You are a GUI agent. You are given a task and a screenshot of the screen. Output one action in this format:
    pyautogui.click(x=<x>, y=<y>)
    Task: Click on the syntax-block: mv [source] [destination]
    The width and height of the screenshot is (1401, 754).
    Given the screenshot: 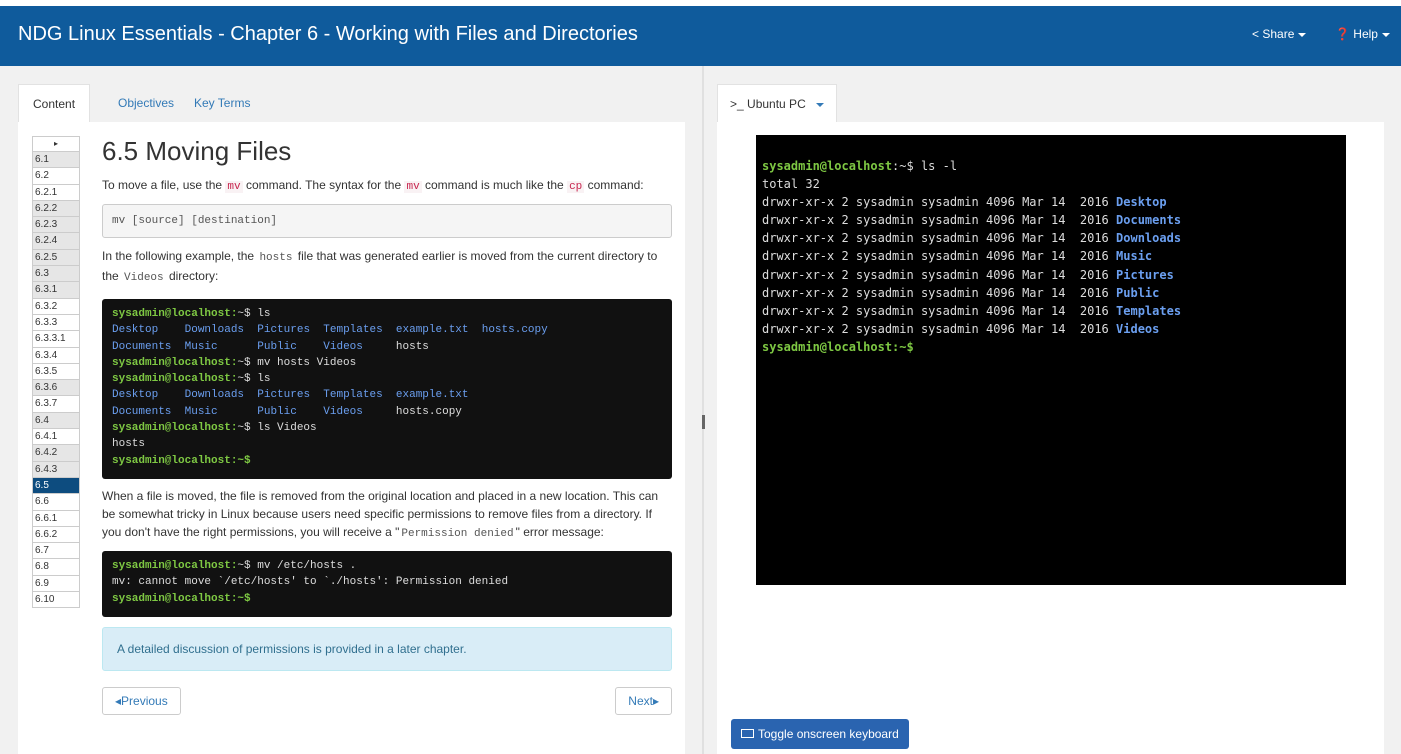 What is the action you would take?
    pyautogui.click(x=387, y=221)
    